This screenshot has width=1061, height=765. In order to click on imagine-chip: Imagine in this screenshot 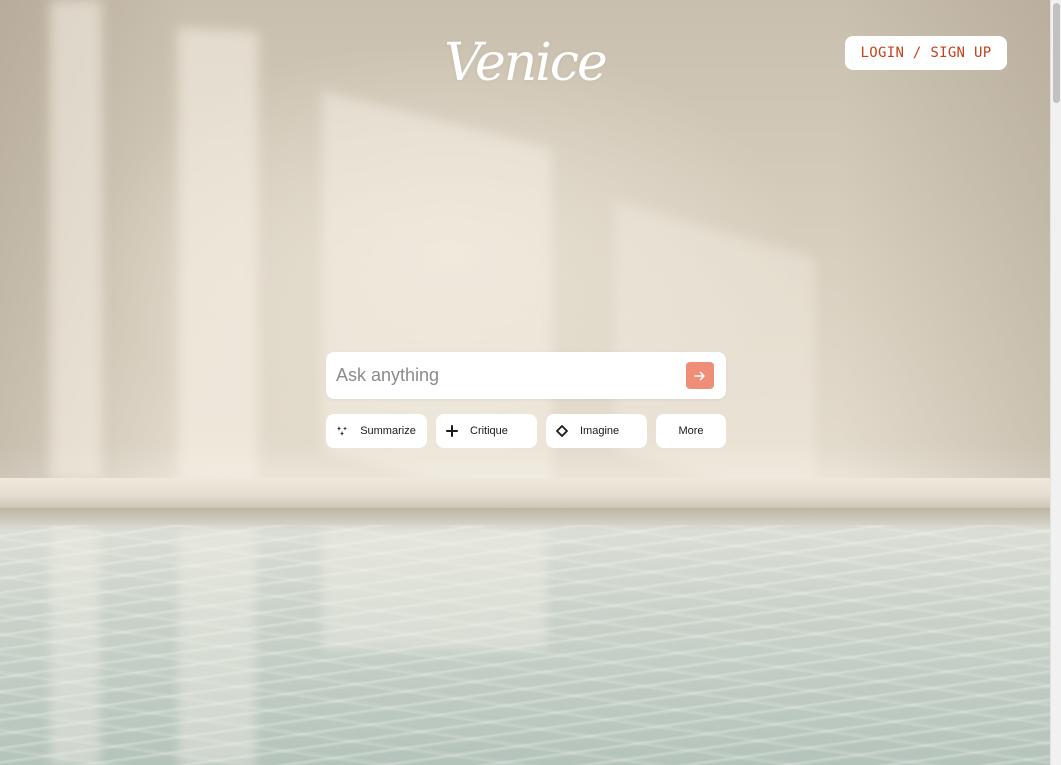, I will do `click(596, 431)`.